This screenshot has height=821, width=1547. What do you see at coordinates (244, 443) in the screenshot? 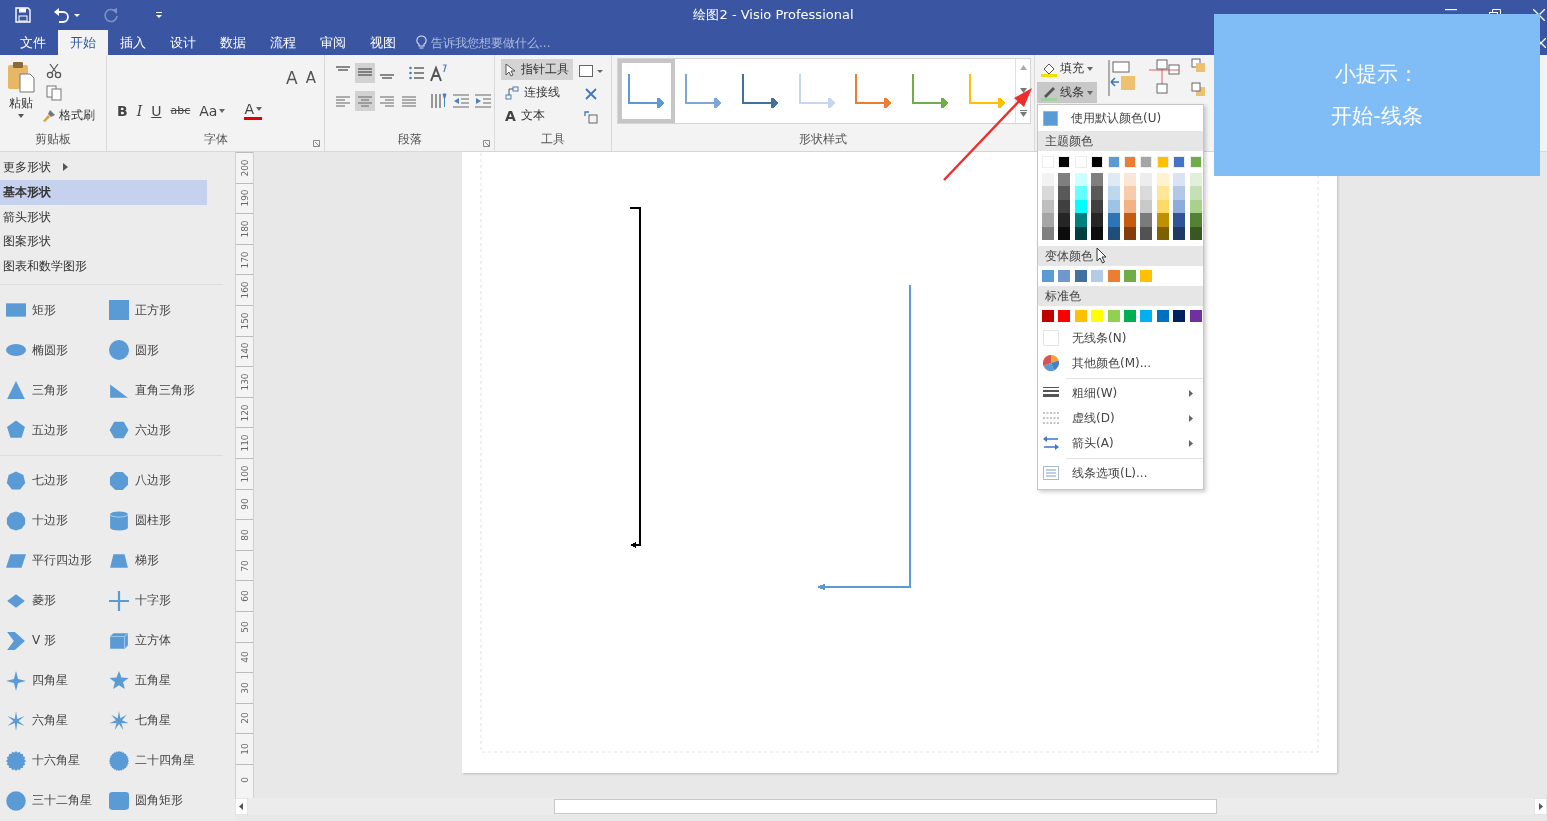
I see `ruler-number: 110` at bounding box center [244, 443].